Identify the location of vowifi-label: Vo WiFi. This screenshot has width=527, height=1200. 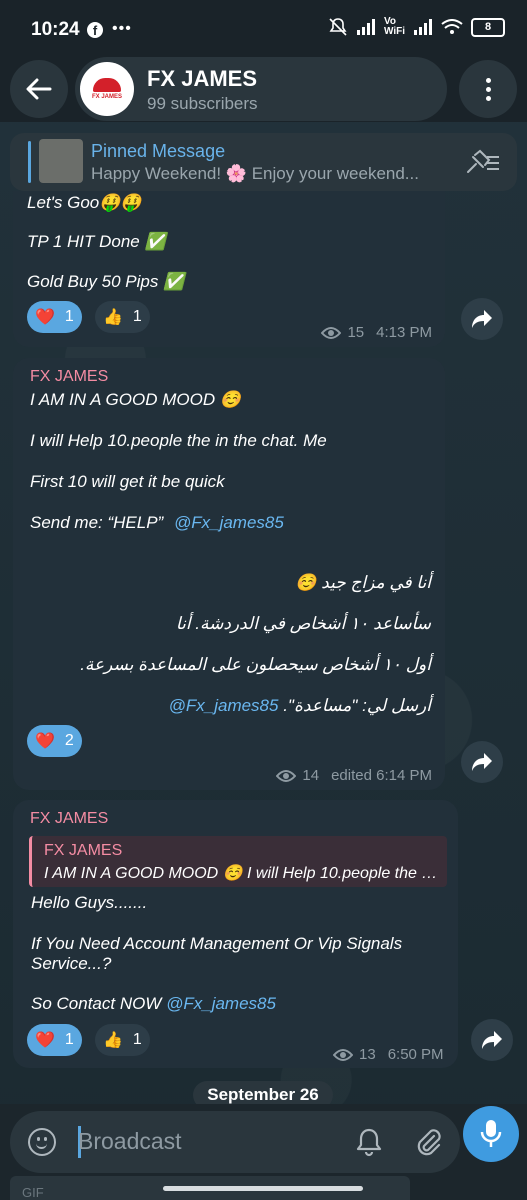
(394, 26).